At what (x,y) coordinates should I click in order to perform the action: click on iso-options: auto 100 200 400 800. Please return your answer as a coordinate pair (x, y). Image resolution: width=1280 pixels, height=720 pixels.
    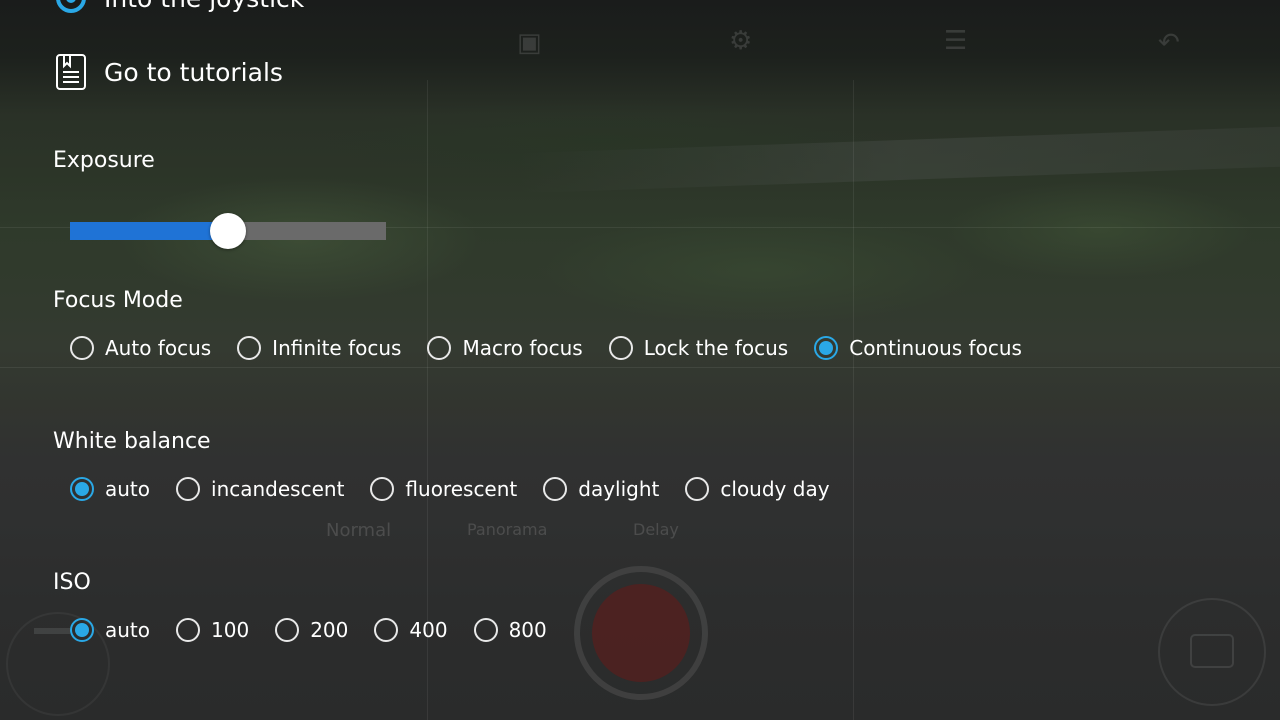
    Looking at the image, I should click on (321, 630).